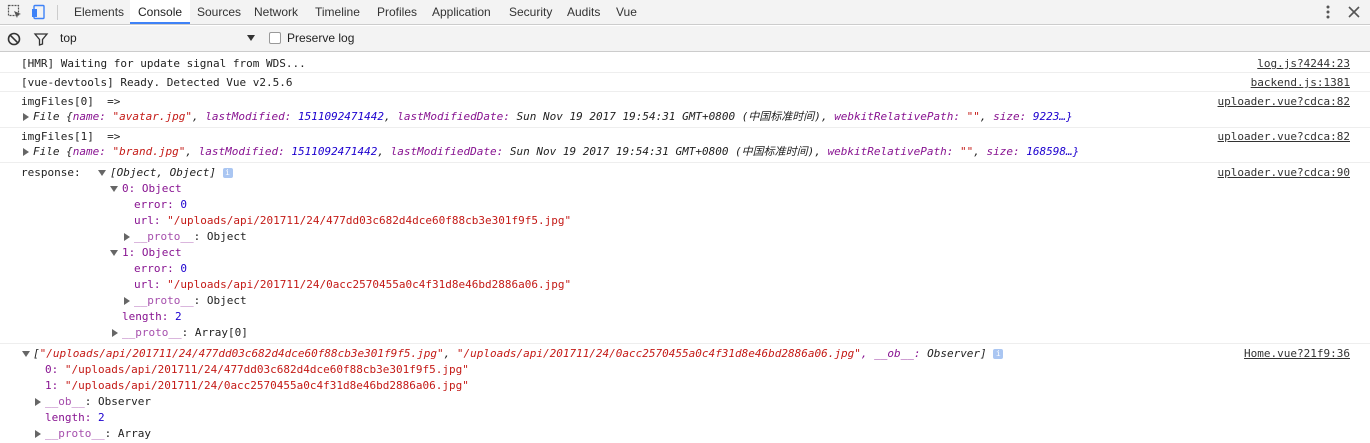  I want to click on tab-profiles: Profiles, so click(397, 12).